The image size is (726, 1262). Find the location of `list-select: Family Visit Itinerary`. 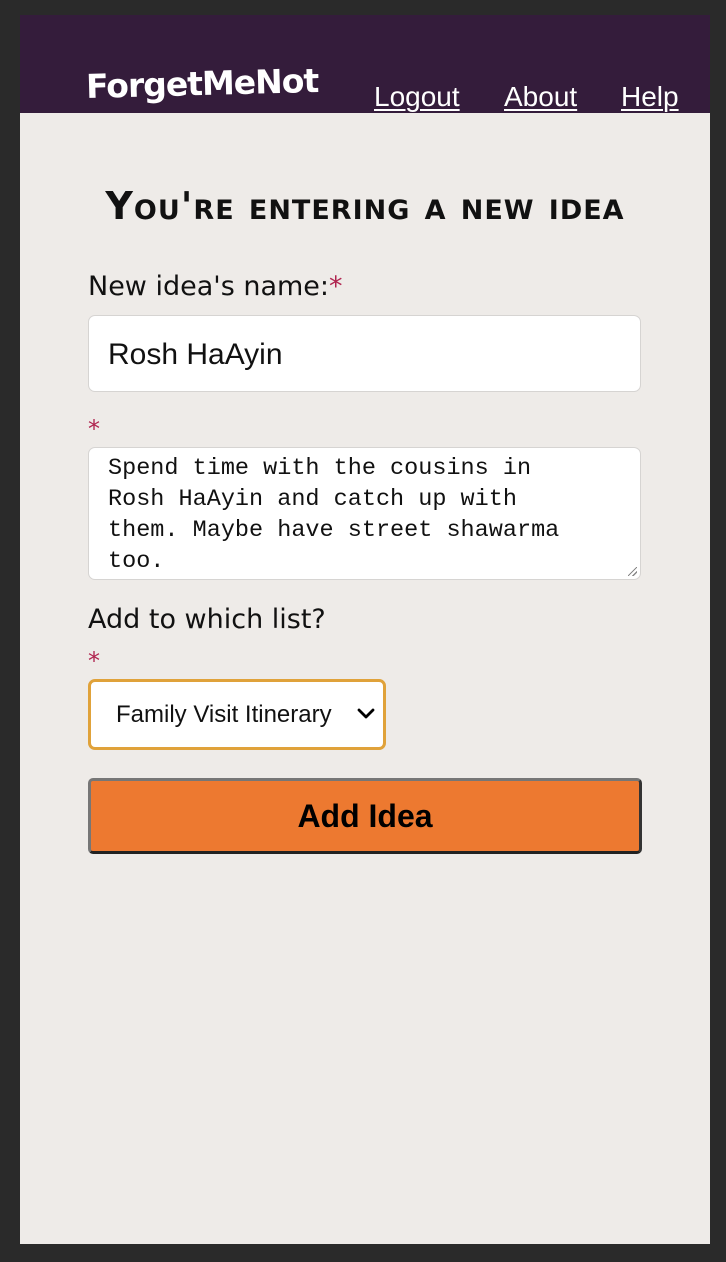

list-select: Family Visit Itinerary is located at coordinates (237, 714).